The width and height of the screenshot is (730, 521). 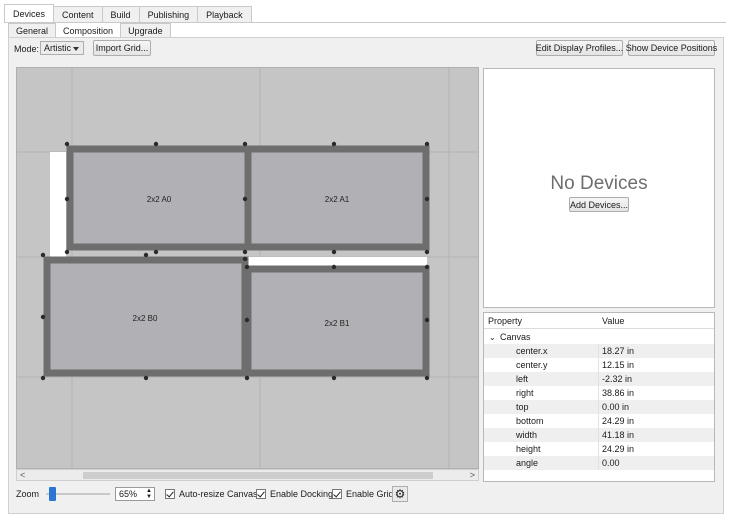 What do you see at coordinates (615, 407) in the screenshot?
I see `property-value: 0.00 in` at bounding box center [615, 407].